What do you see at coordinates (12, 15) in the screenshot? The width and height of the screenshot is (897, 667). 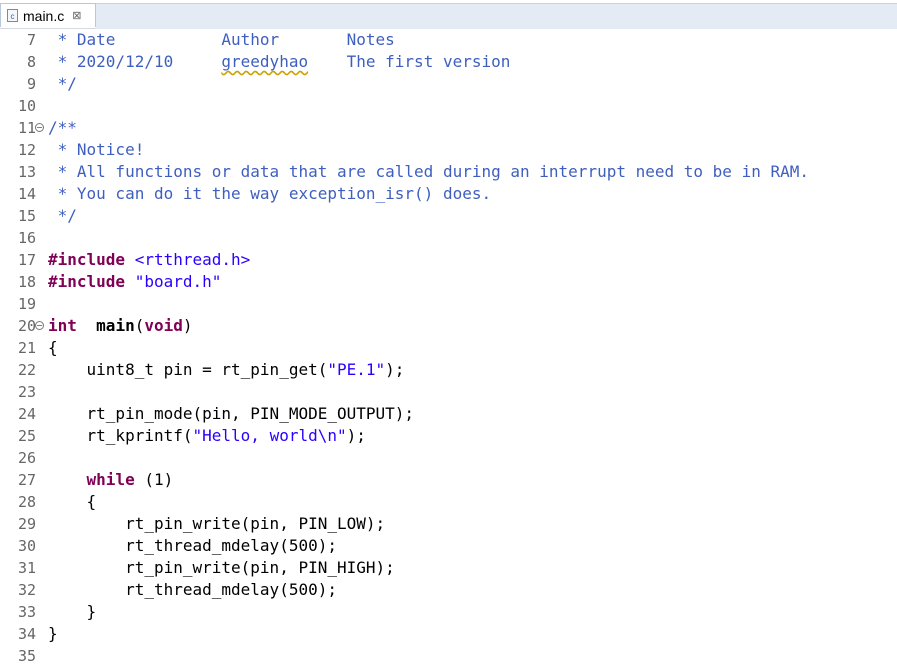 I see `c-file-icon: c` at bounding box center [12, 15].